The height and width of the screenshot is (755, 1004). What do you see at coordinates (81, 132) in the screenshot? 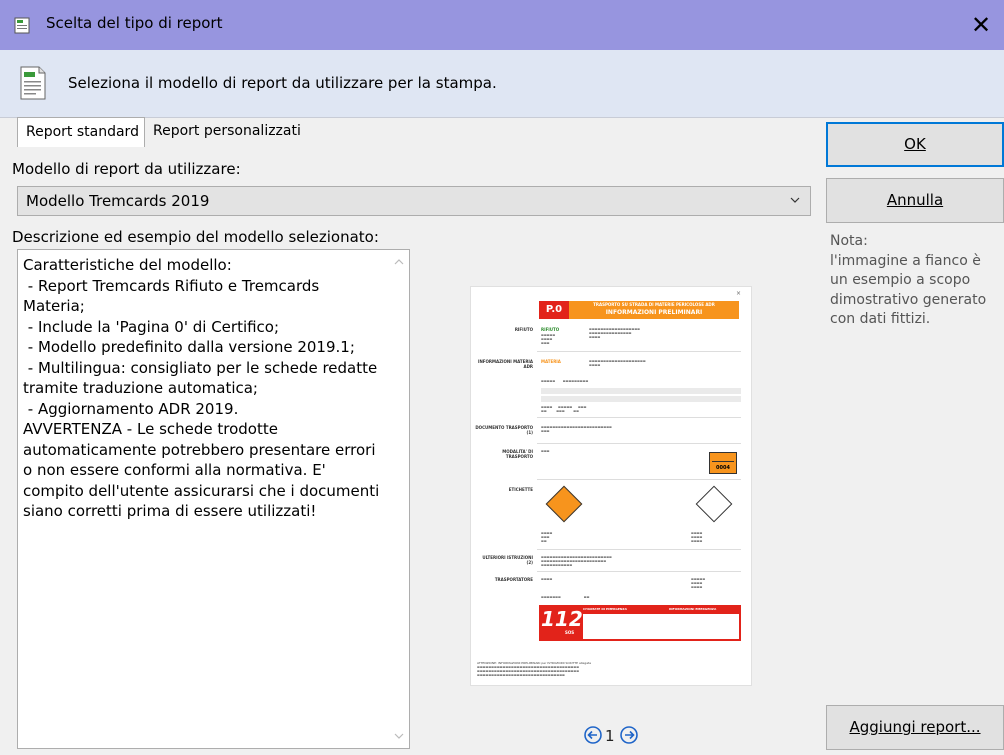
I see `tab-report-standard: Report standard` at bounding box center [81, 132].